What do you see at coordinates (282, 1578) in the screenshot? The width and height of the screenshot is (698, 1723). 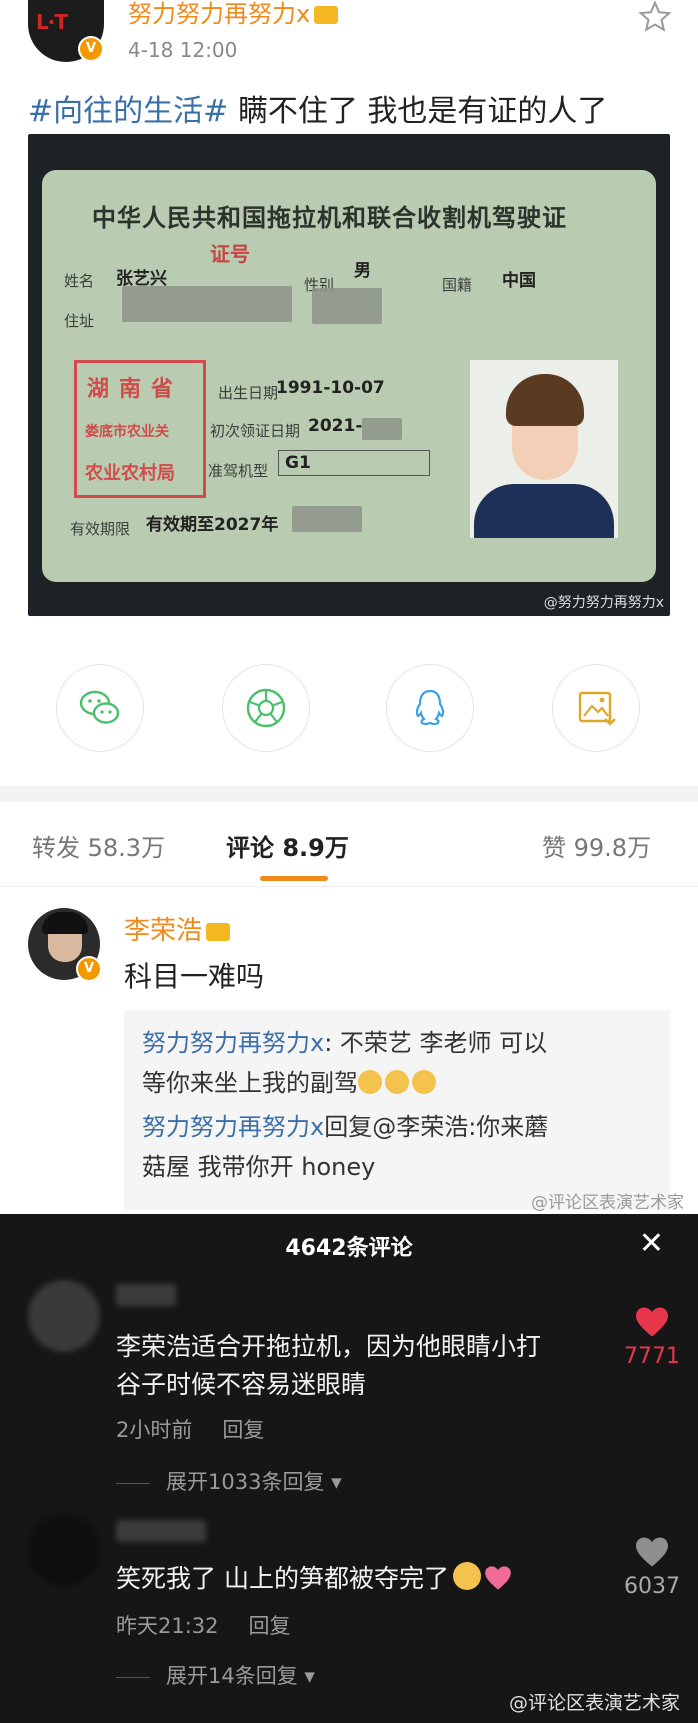 I see `comment-text: 笑死我了 山上的笋都被夺完了` at bounding box center [282, 1578].